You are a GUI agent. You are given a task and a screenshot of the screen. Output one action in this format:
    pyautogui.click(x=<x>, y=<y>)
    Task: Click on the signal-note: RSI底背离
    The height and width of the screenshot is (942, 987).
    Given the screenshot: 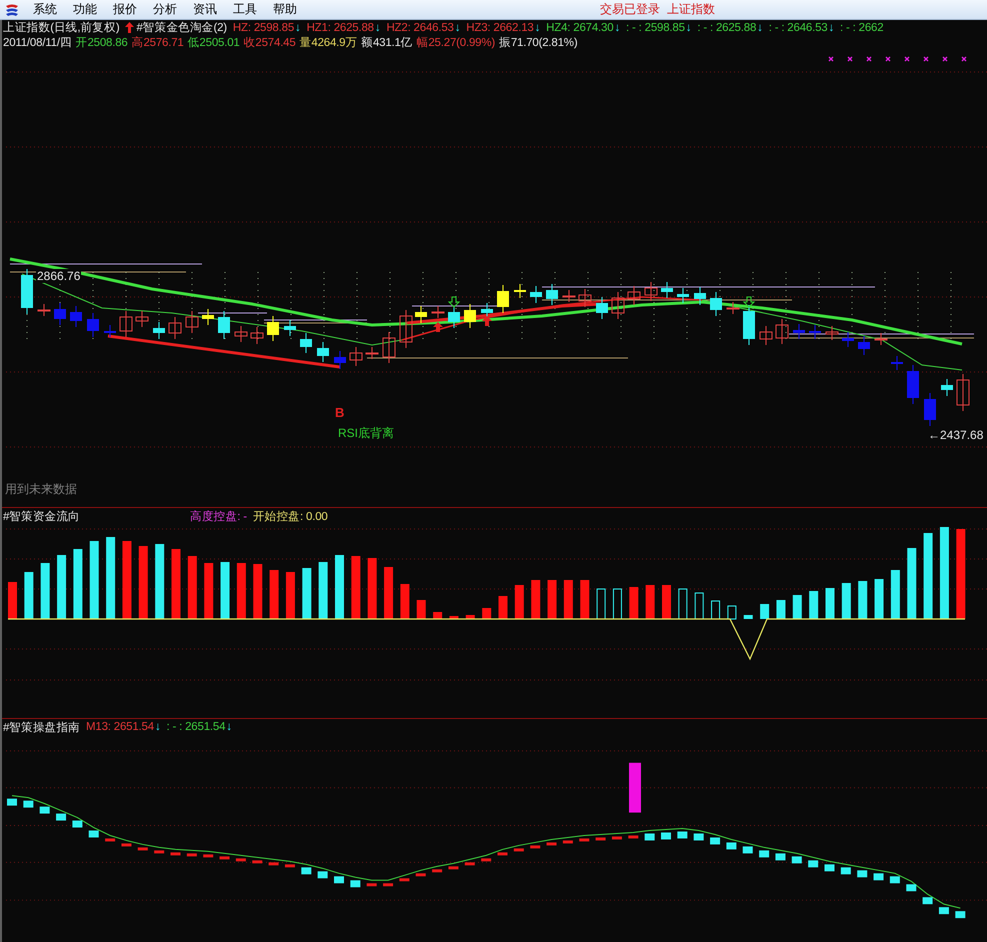 What is the action you would take?
    pyautogui.click(x=366, y=433)
    